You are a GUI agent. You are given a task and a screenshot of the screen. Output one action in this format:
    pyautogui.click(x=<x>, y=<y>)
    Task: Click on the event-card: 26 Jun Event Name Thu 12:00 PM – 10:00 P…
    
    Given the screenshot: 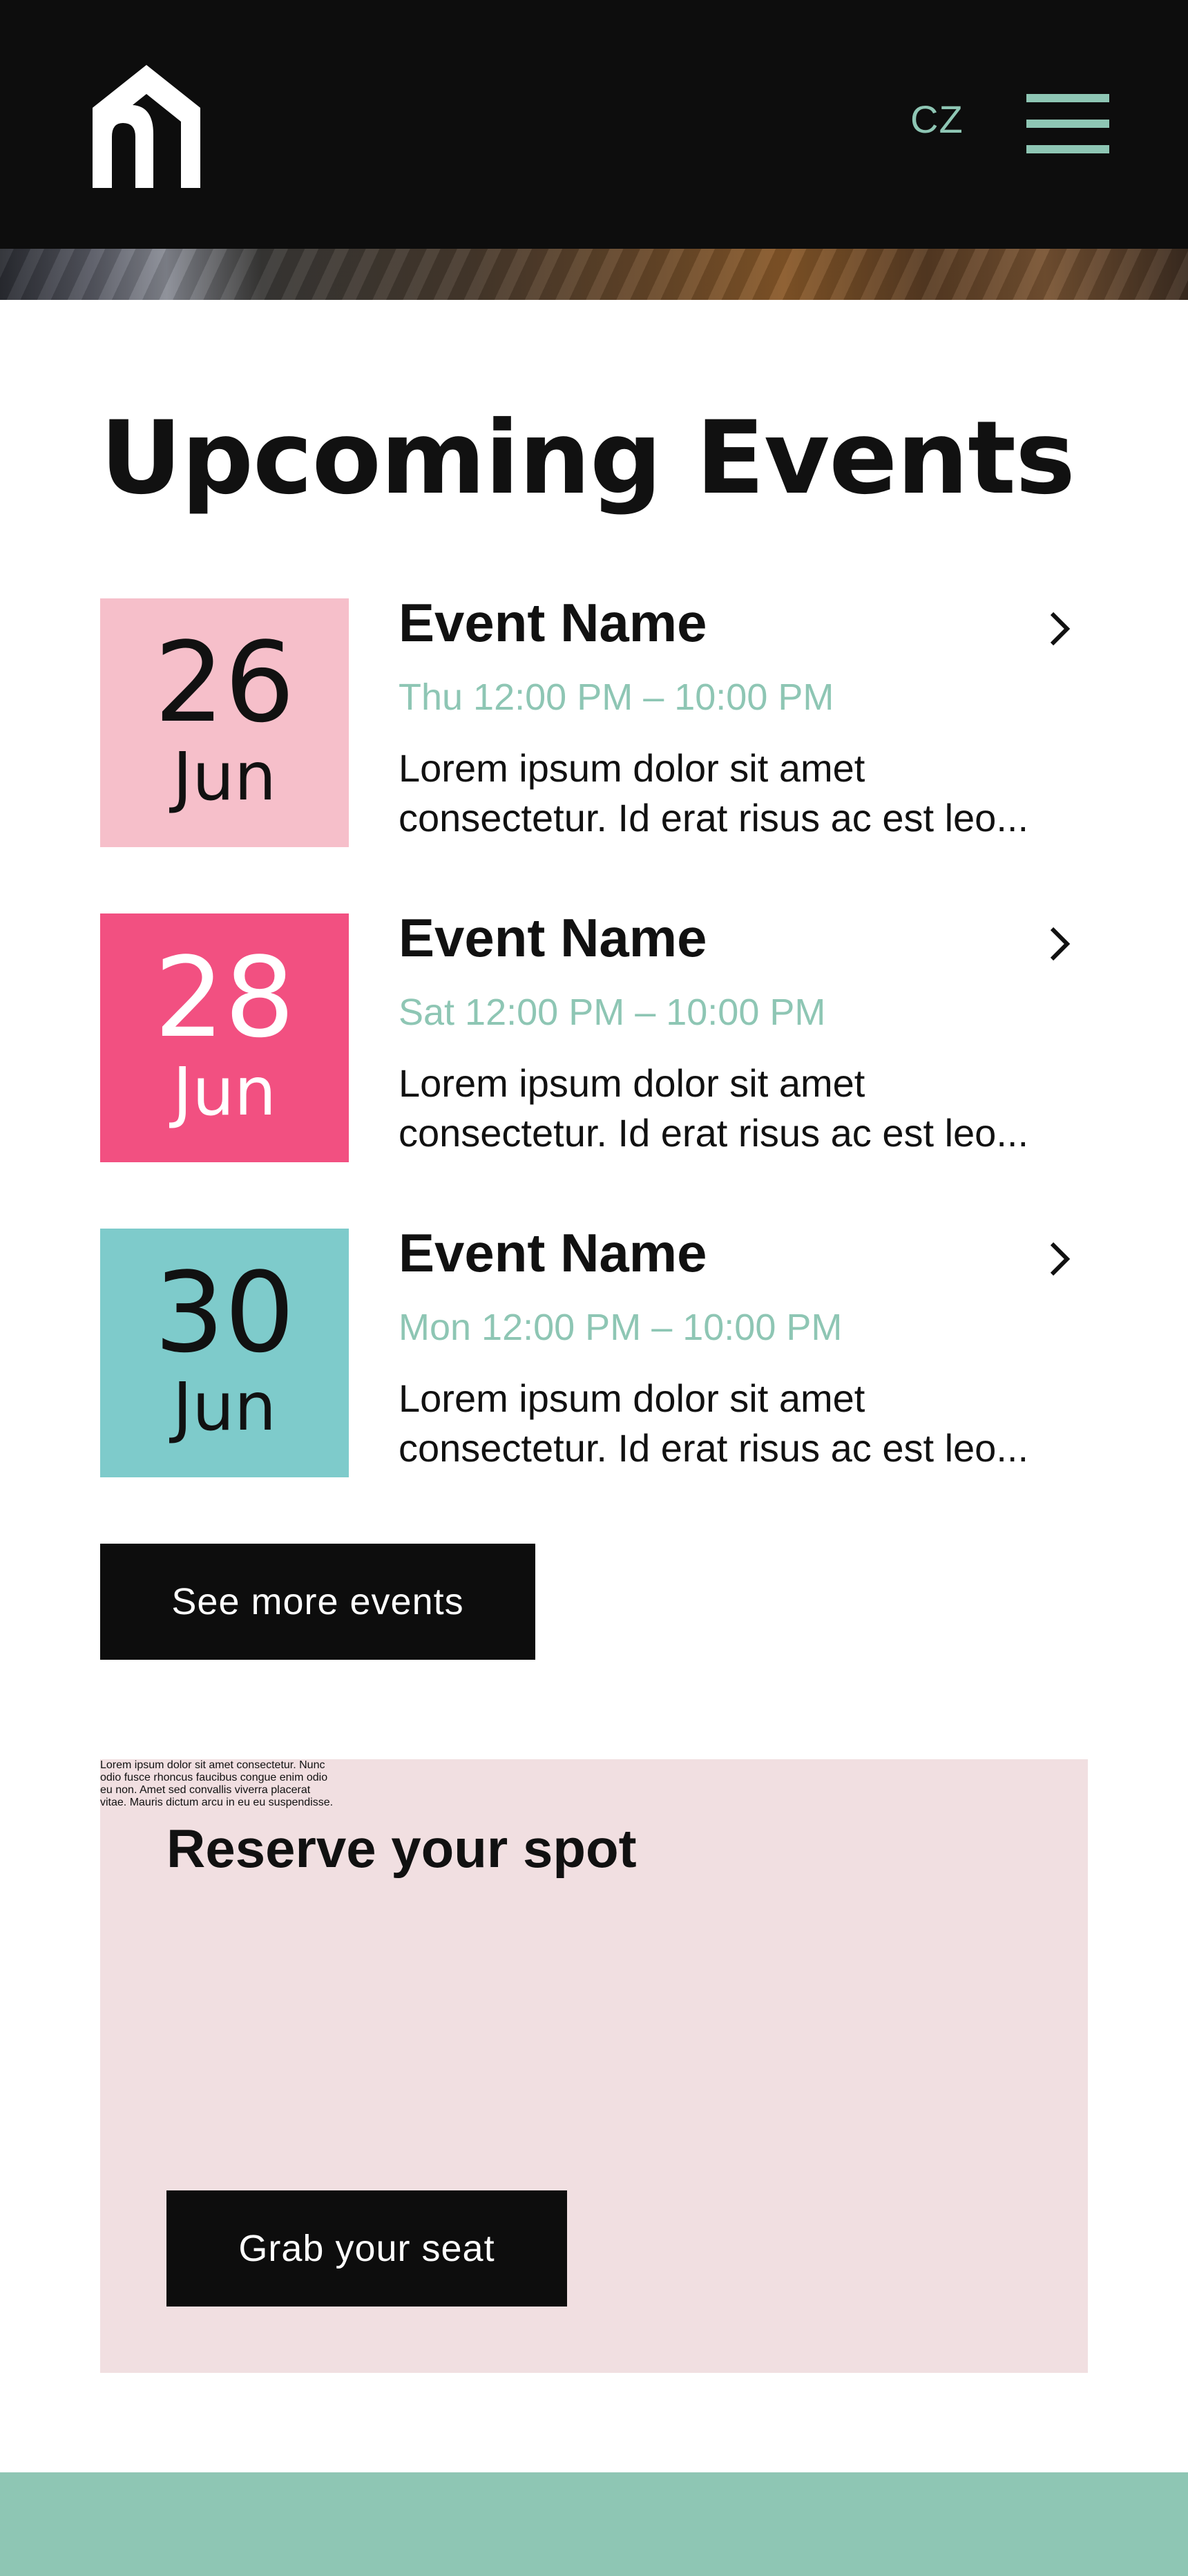 What is the action you would take?
    pyautogui.click(x=594, y=719)
    